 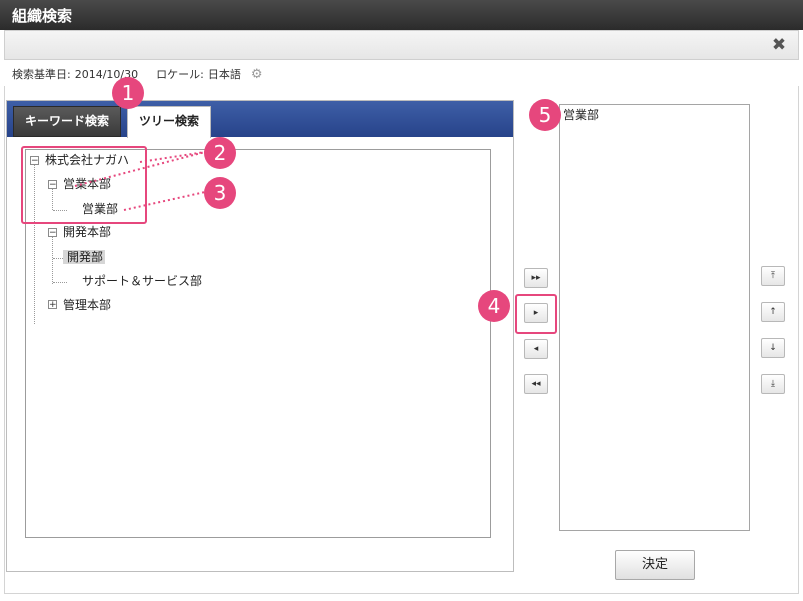 I want to click on move-top-button: ⤒, so click(x=773, y=276).